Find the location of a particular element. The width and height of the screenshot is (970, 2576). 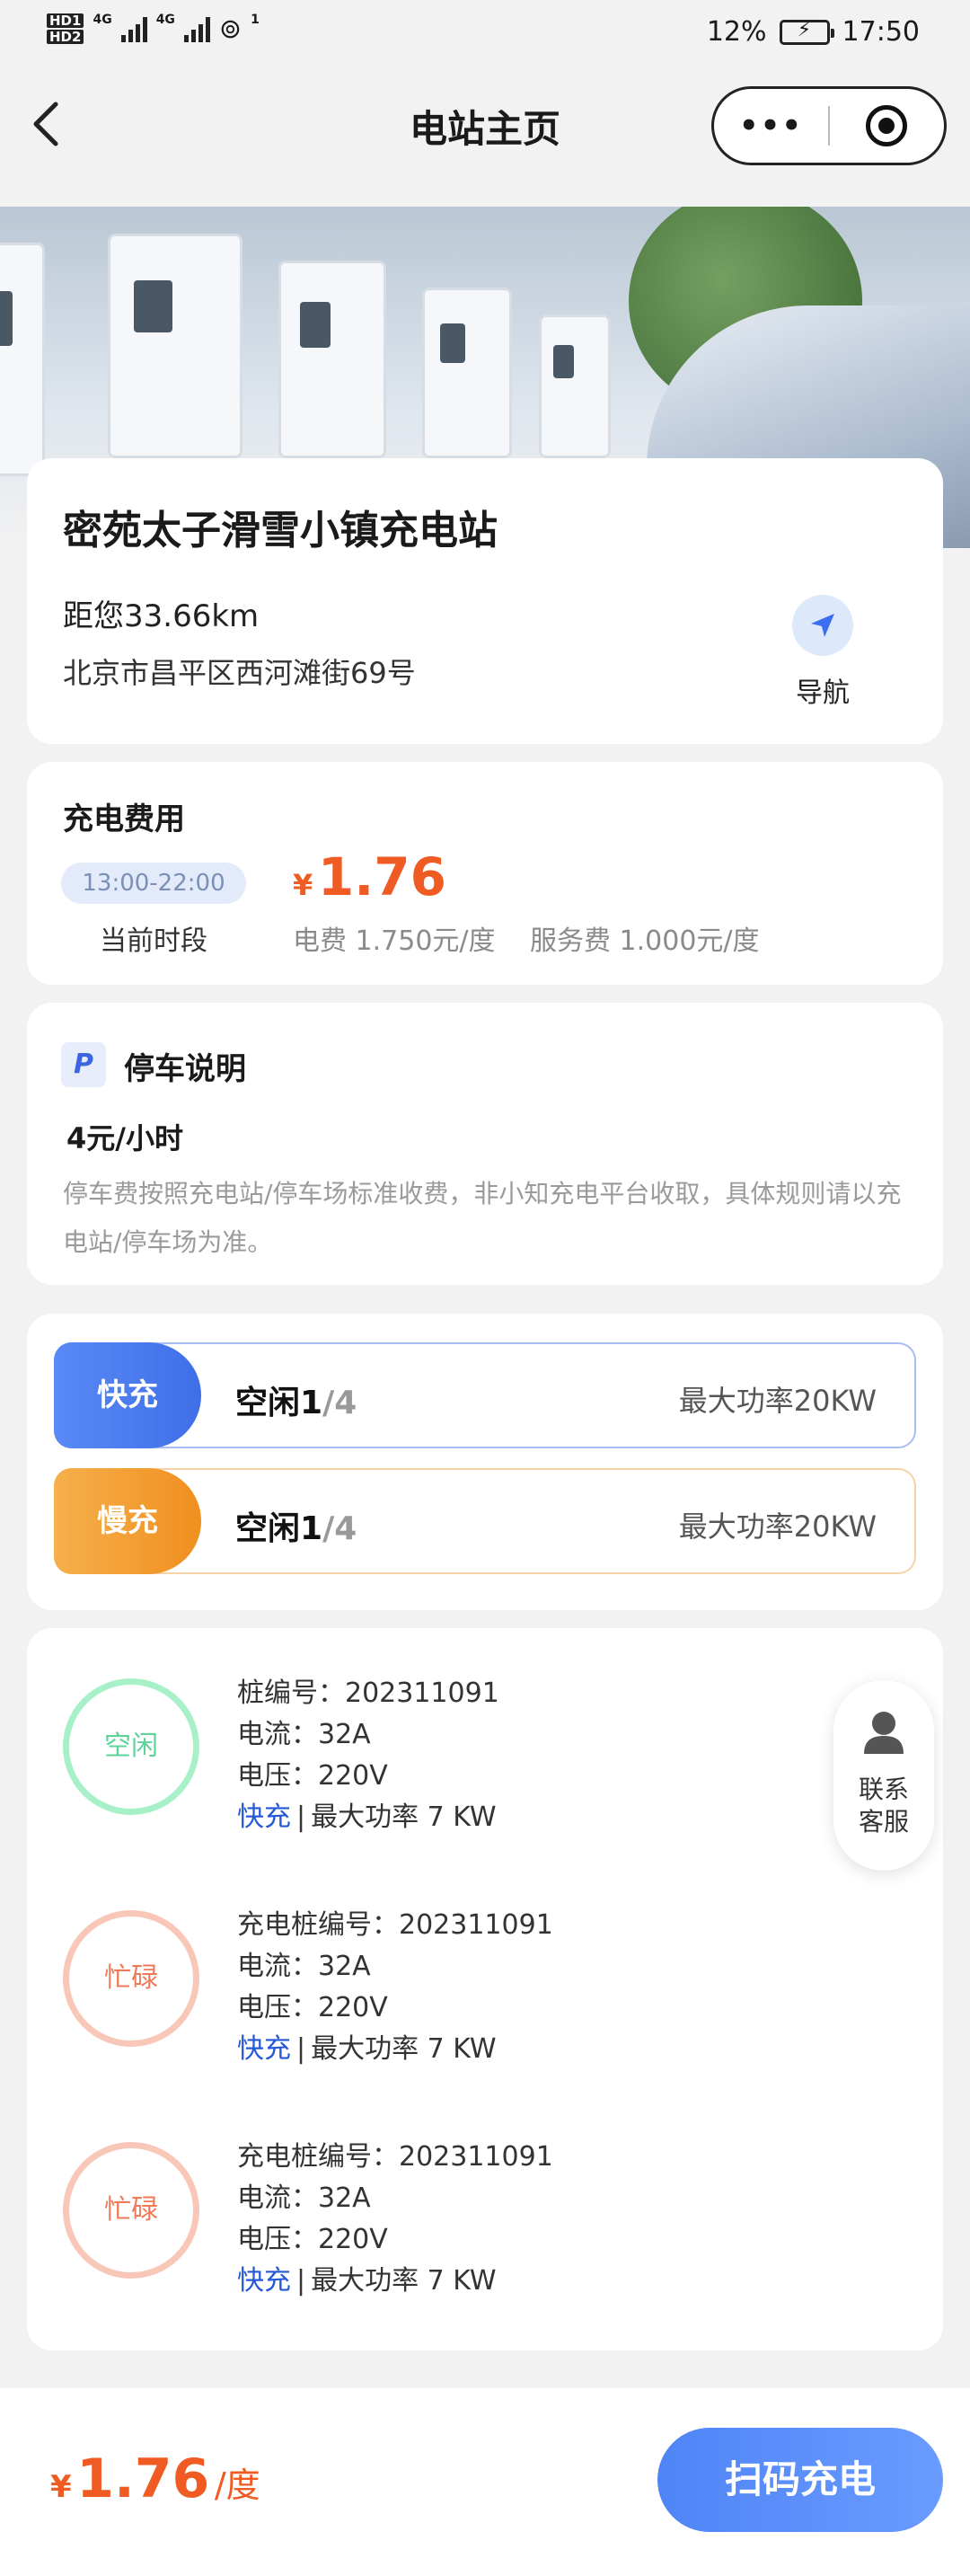

close-miniapp-button is located at coordinates (887, 125).